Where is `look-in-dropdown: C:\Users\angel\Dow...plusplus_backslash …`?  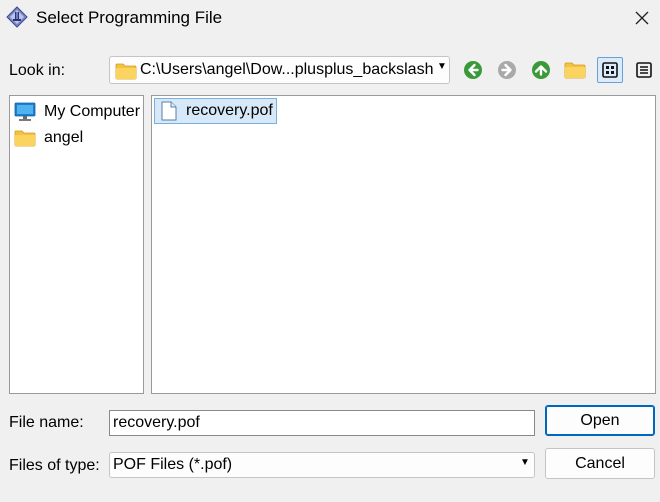 look-in-dropdown: C:\Users\angel\Dow...plusplus_backslash … is located at coordinates (279, 70).